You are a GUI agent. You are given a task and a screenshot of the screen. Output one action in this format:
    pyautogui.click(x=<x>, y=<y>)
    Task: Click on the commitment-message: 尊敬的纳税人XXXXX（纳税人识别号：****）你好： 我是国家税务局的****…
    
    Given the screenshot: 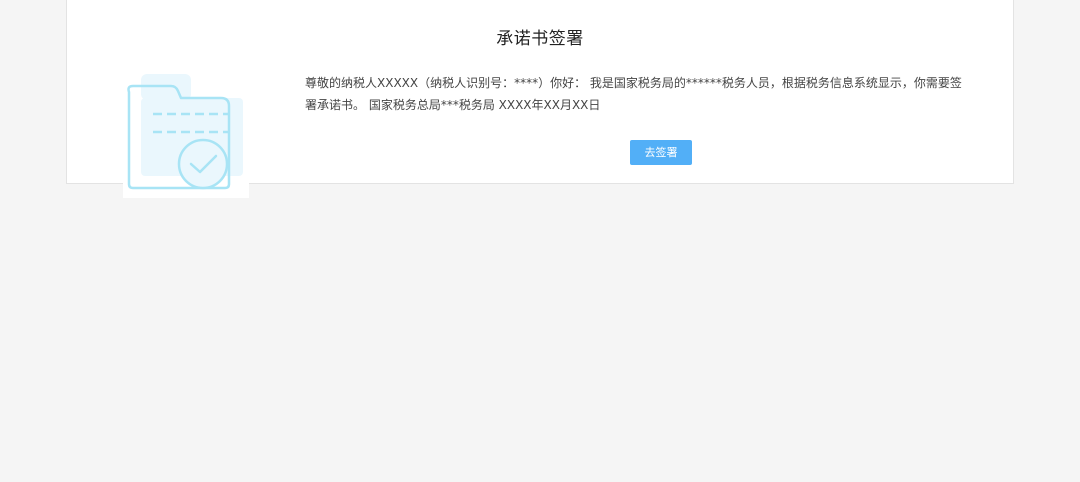 What is the action you would take?
    pyautogui.click(x=633, y=94)
    